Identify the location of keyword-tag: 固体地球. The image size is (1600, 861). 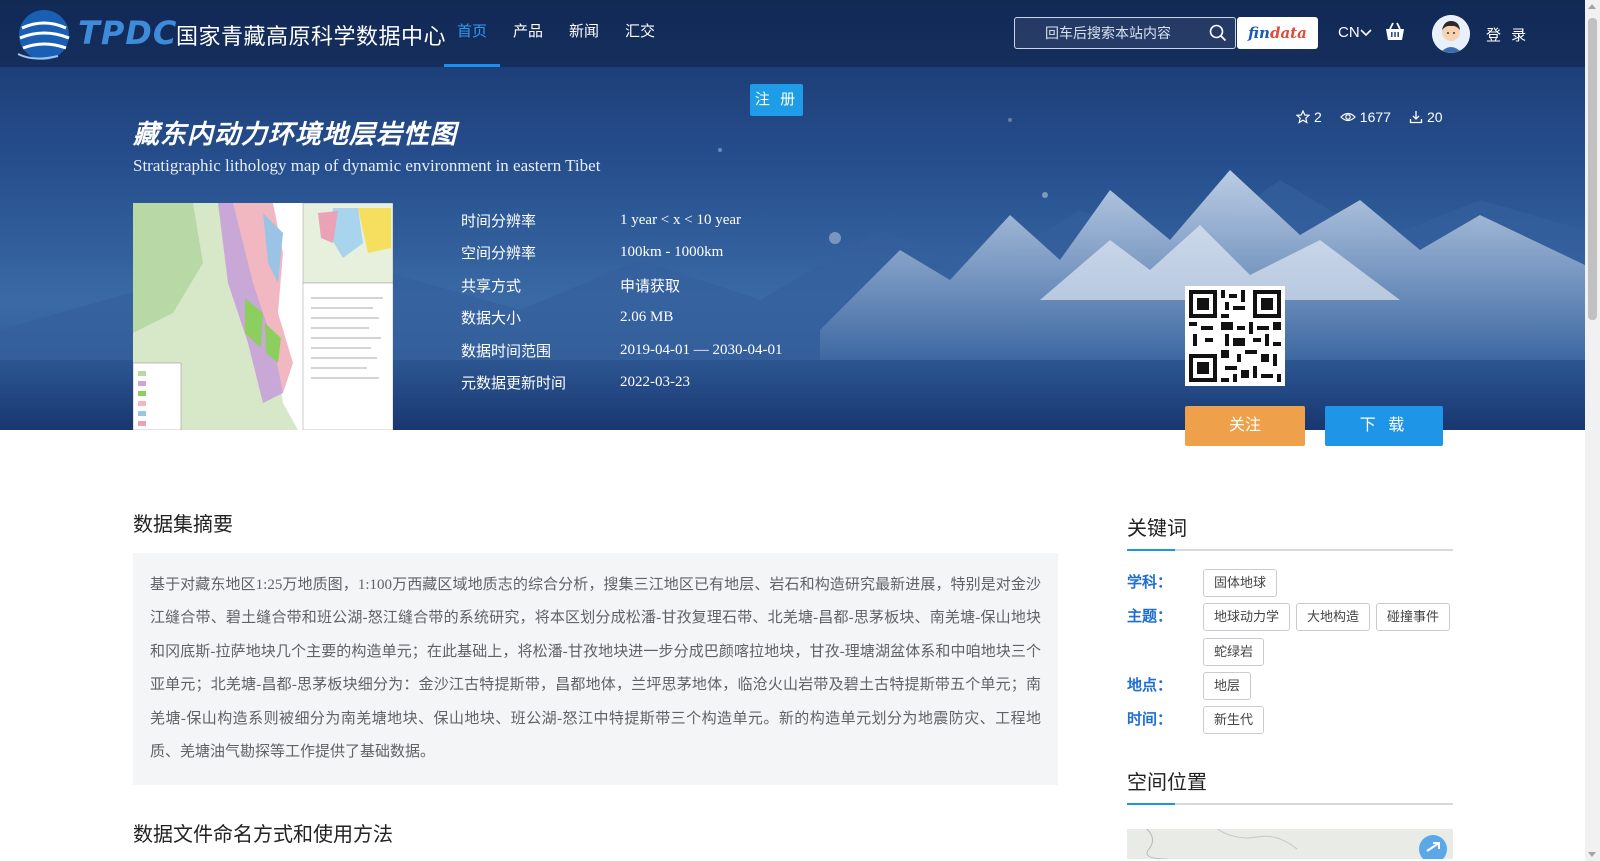
(1240, 583).